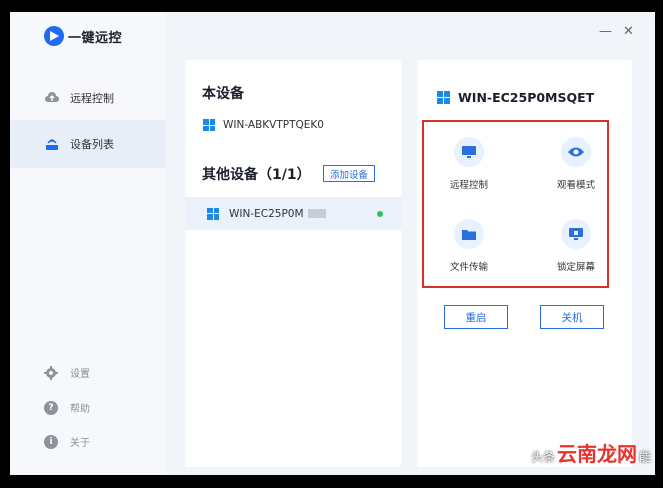 The image size is (663, 488). What do you see at coordinates (80, 409) in the screenshot?
I see `help-label: 帮助` at bounding box center [80, 409].